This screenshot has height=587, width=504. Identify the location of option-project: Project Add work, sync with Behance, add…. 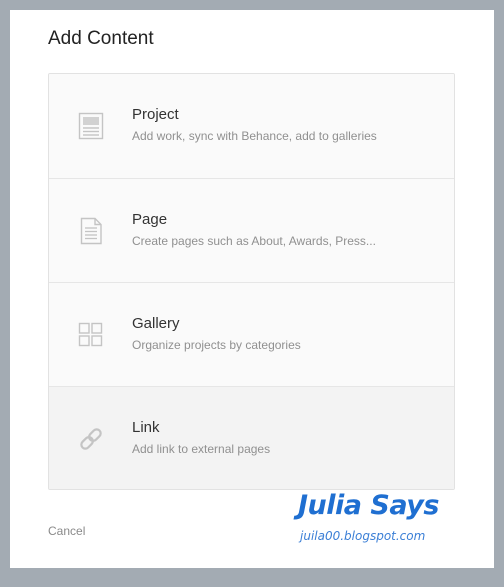
(251, 125).